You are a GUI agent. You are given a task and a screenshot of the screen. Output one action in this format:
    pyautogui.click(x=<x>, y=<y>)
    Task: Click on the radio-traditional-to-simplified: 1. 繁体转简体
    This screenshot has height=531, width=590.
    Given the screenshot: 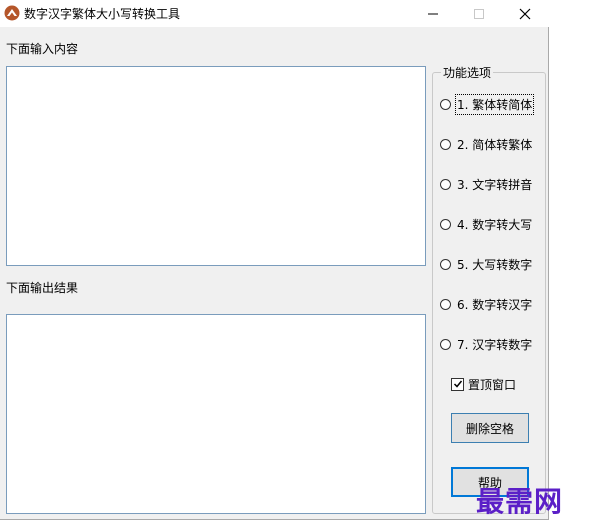 What is the action you would take?
    pyautogui.click(x=487, y=104)
    